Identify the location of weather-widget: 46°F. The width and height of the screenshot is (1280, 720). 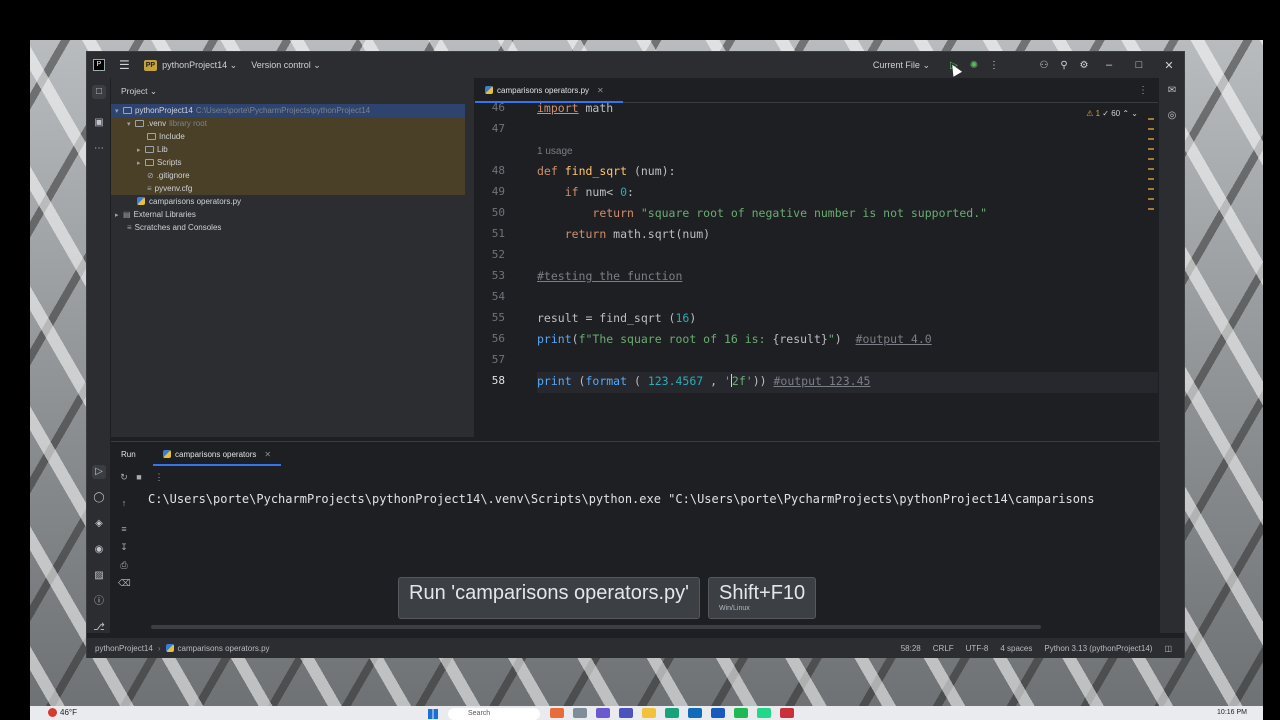
(62, 712).